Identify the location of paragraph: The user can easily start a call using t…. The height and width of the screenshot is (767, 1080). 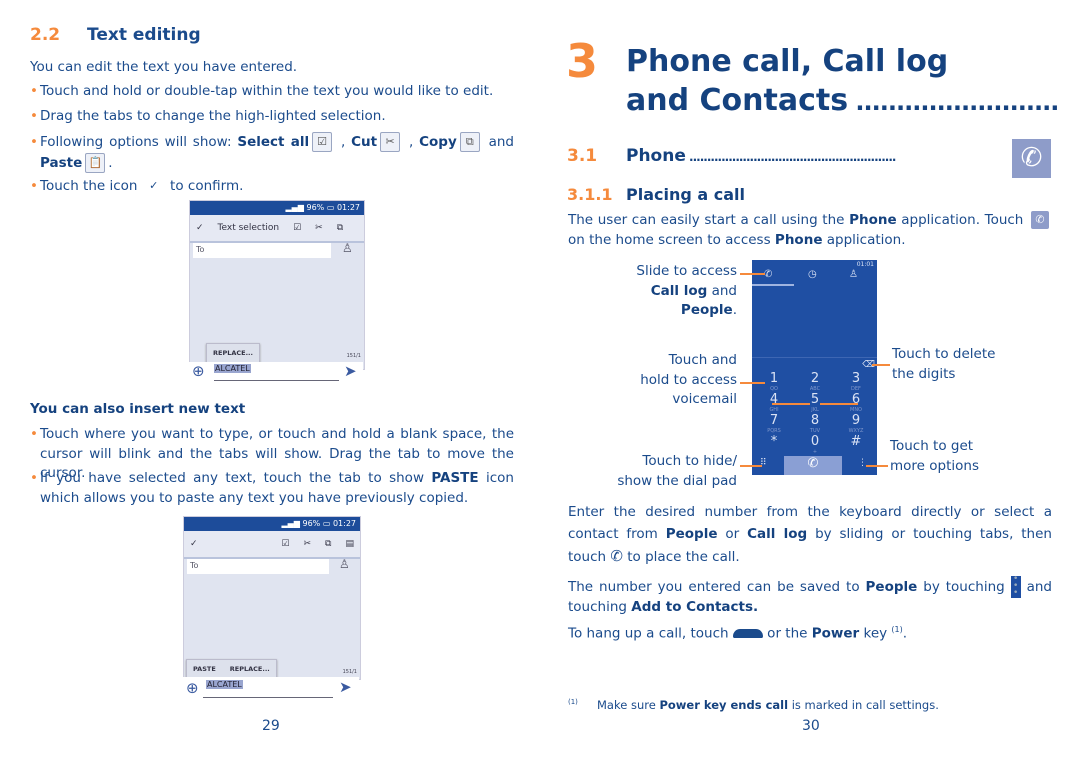
(810, 230).